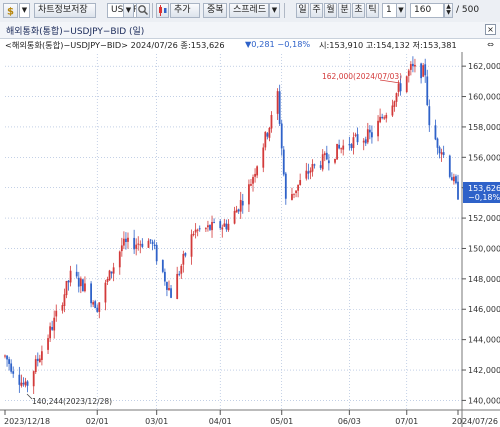 This screenshot has height=427, width=500. I want to click on period-week-button: 주, so click(316, 10).